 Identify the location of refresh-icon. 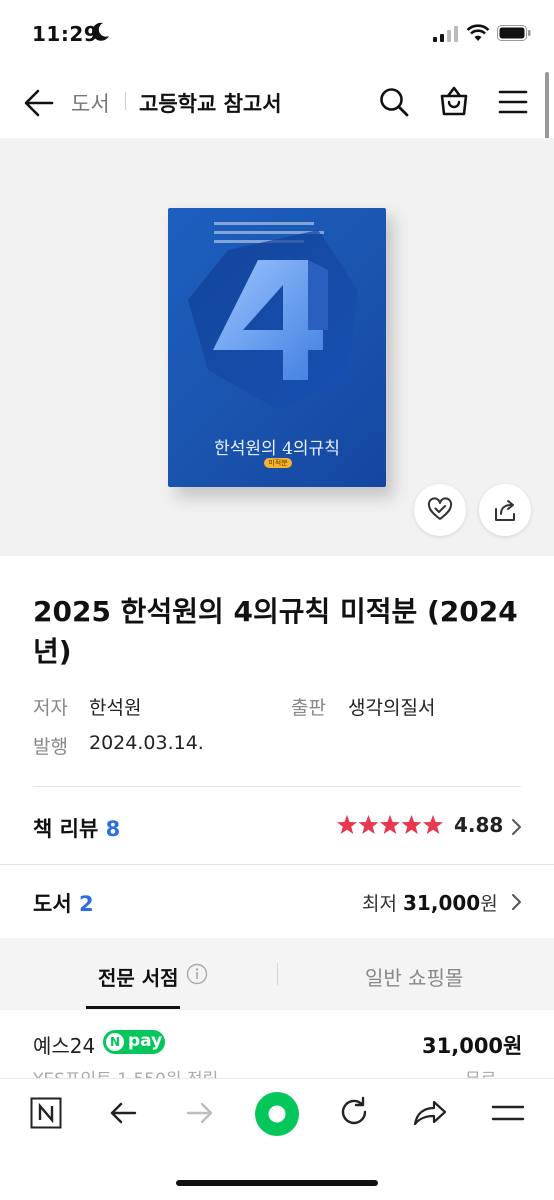
(354, 1112).